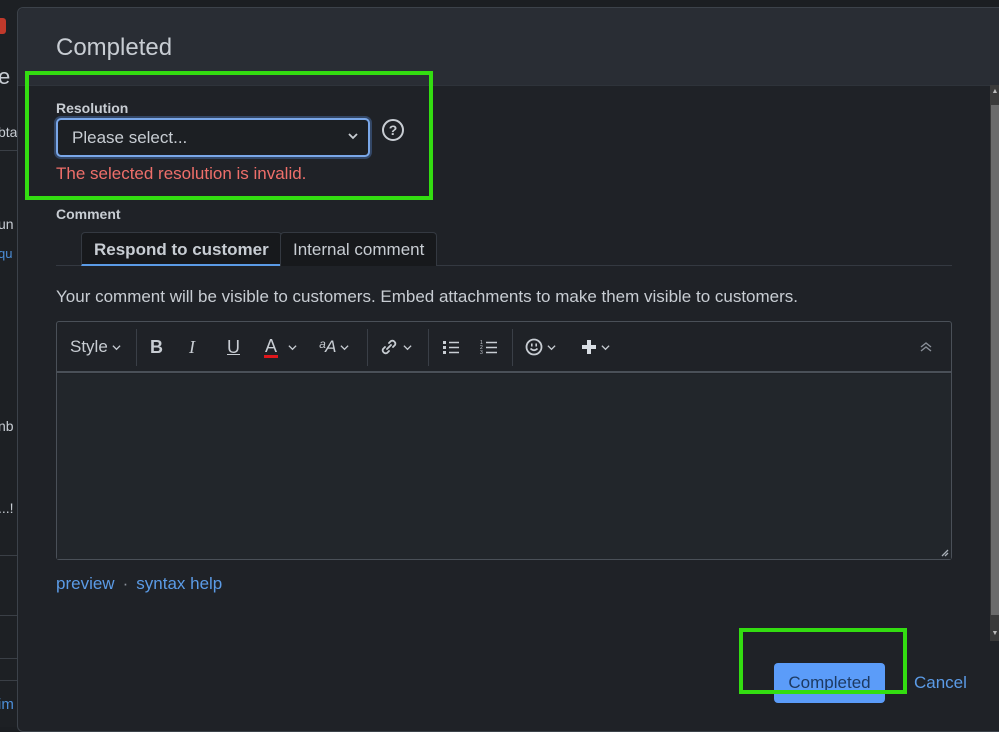 Image resolution: width=999 pixels, height=732 pixels. Describe the element at coordinates (85, 583) in the screenshot. I see `preview-link: preview` at that location.